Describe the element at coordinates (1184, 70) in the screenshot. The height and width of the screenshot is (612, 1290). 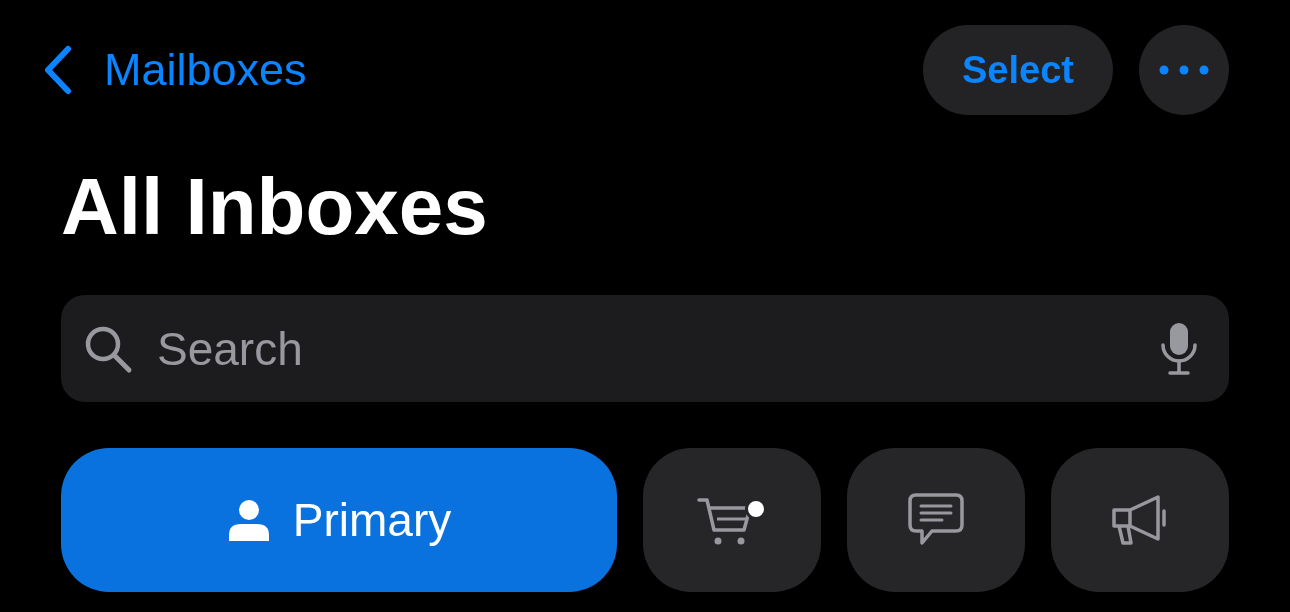
I see `more-icon` at that location.